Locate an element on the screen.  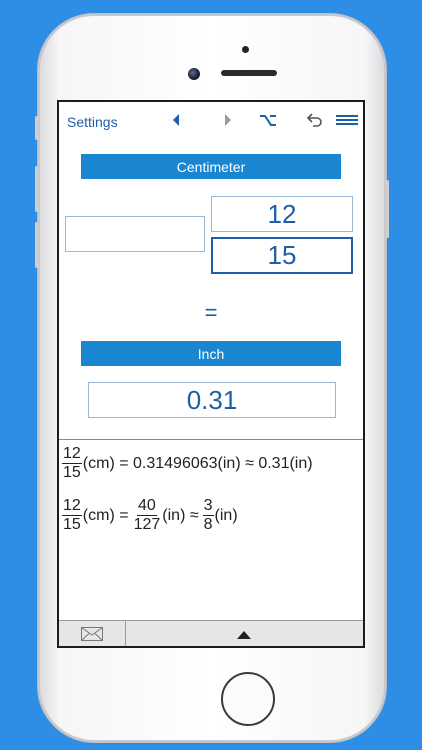
expand-up-icon is located at coordinates (244, 635).